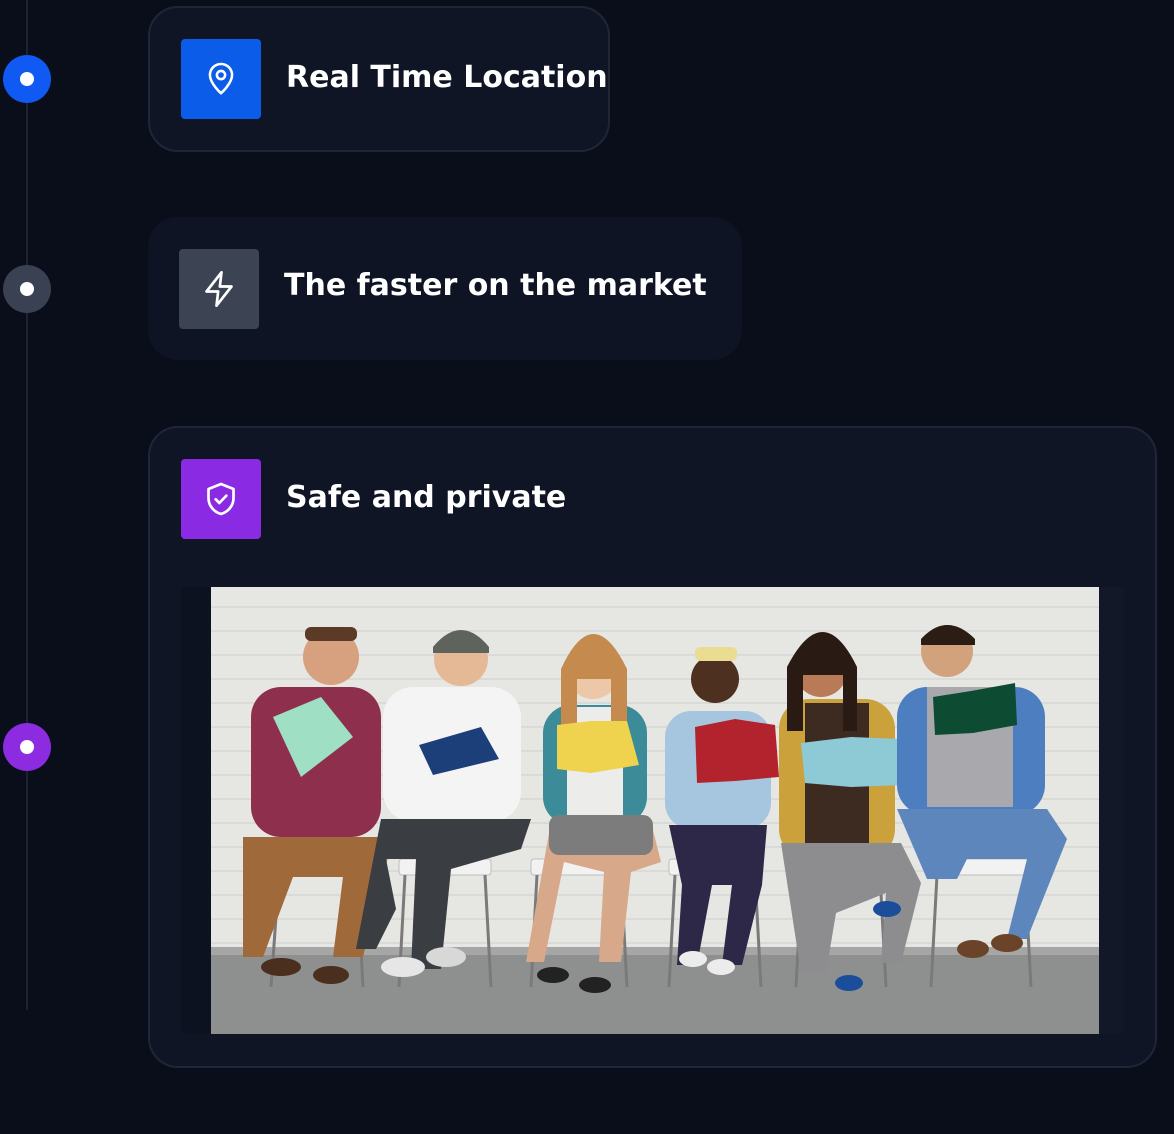 This screenshot has height=1134, width=1174. I want to click on timeline-line, so click(27, 505).